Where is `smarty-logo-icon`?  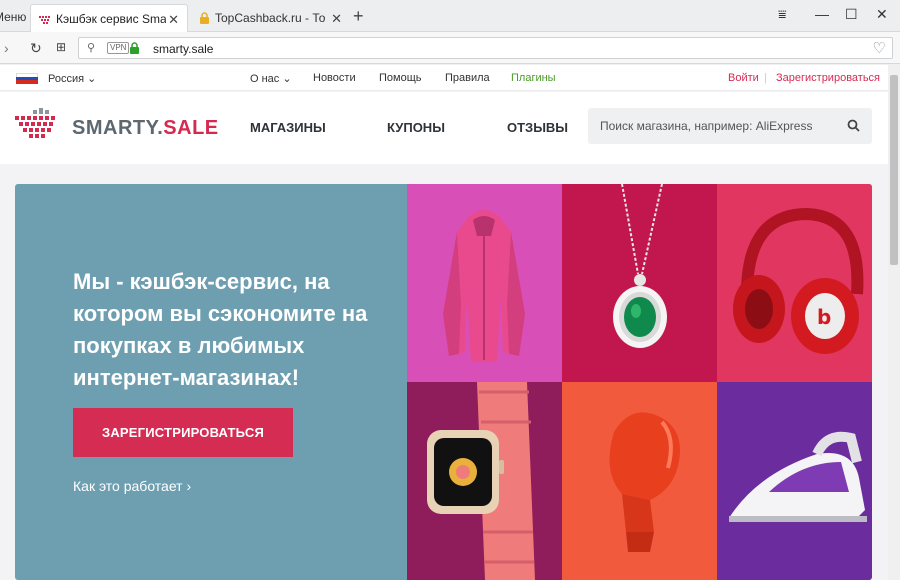
smarty-logo-icon is located at coordinates (38, 123).